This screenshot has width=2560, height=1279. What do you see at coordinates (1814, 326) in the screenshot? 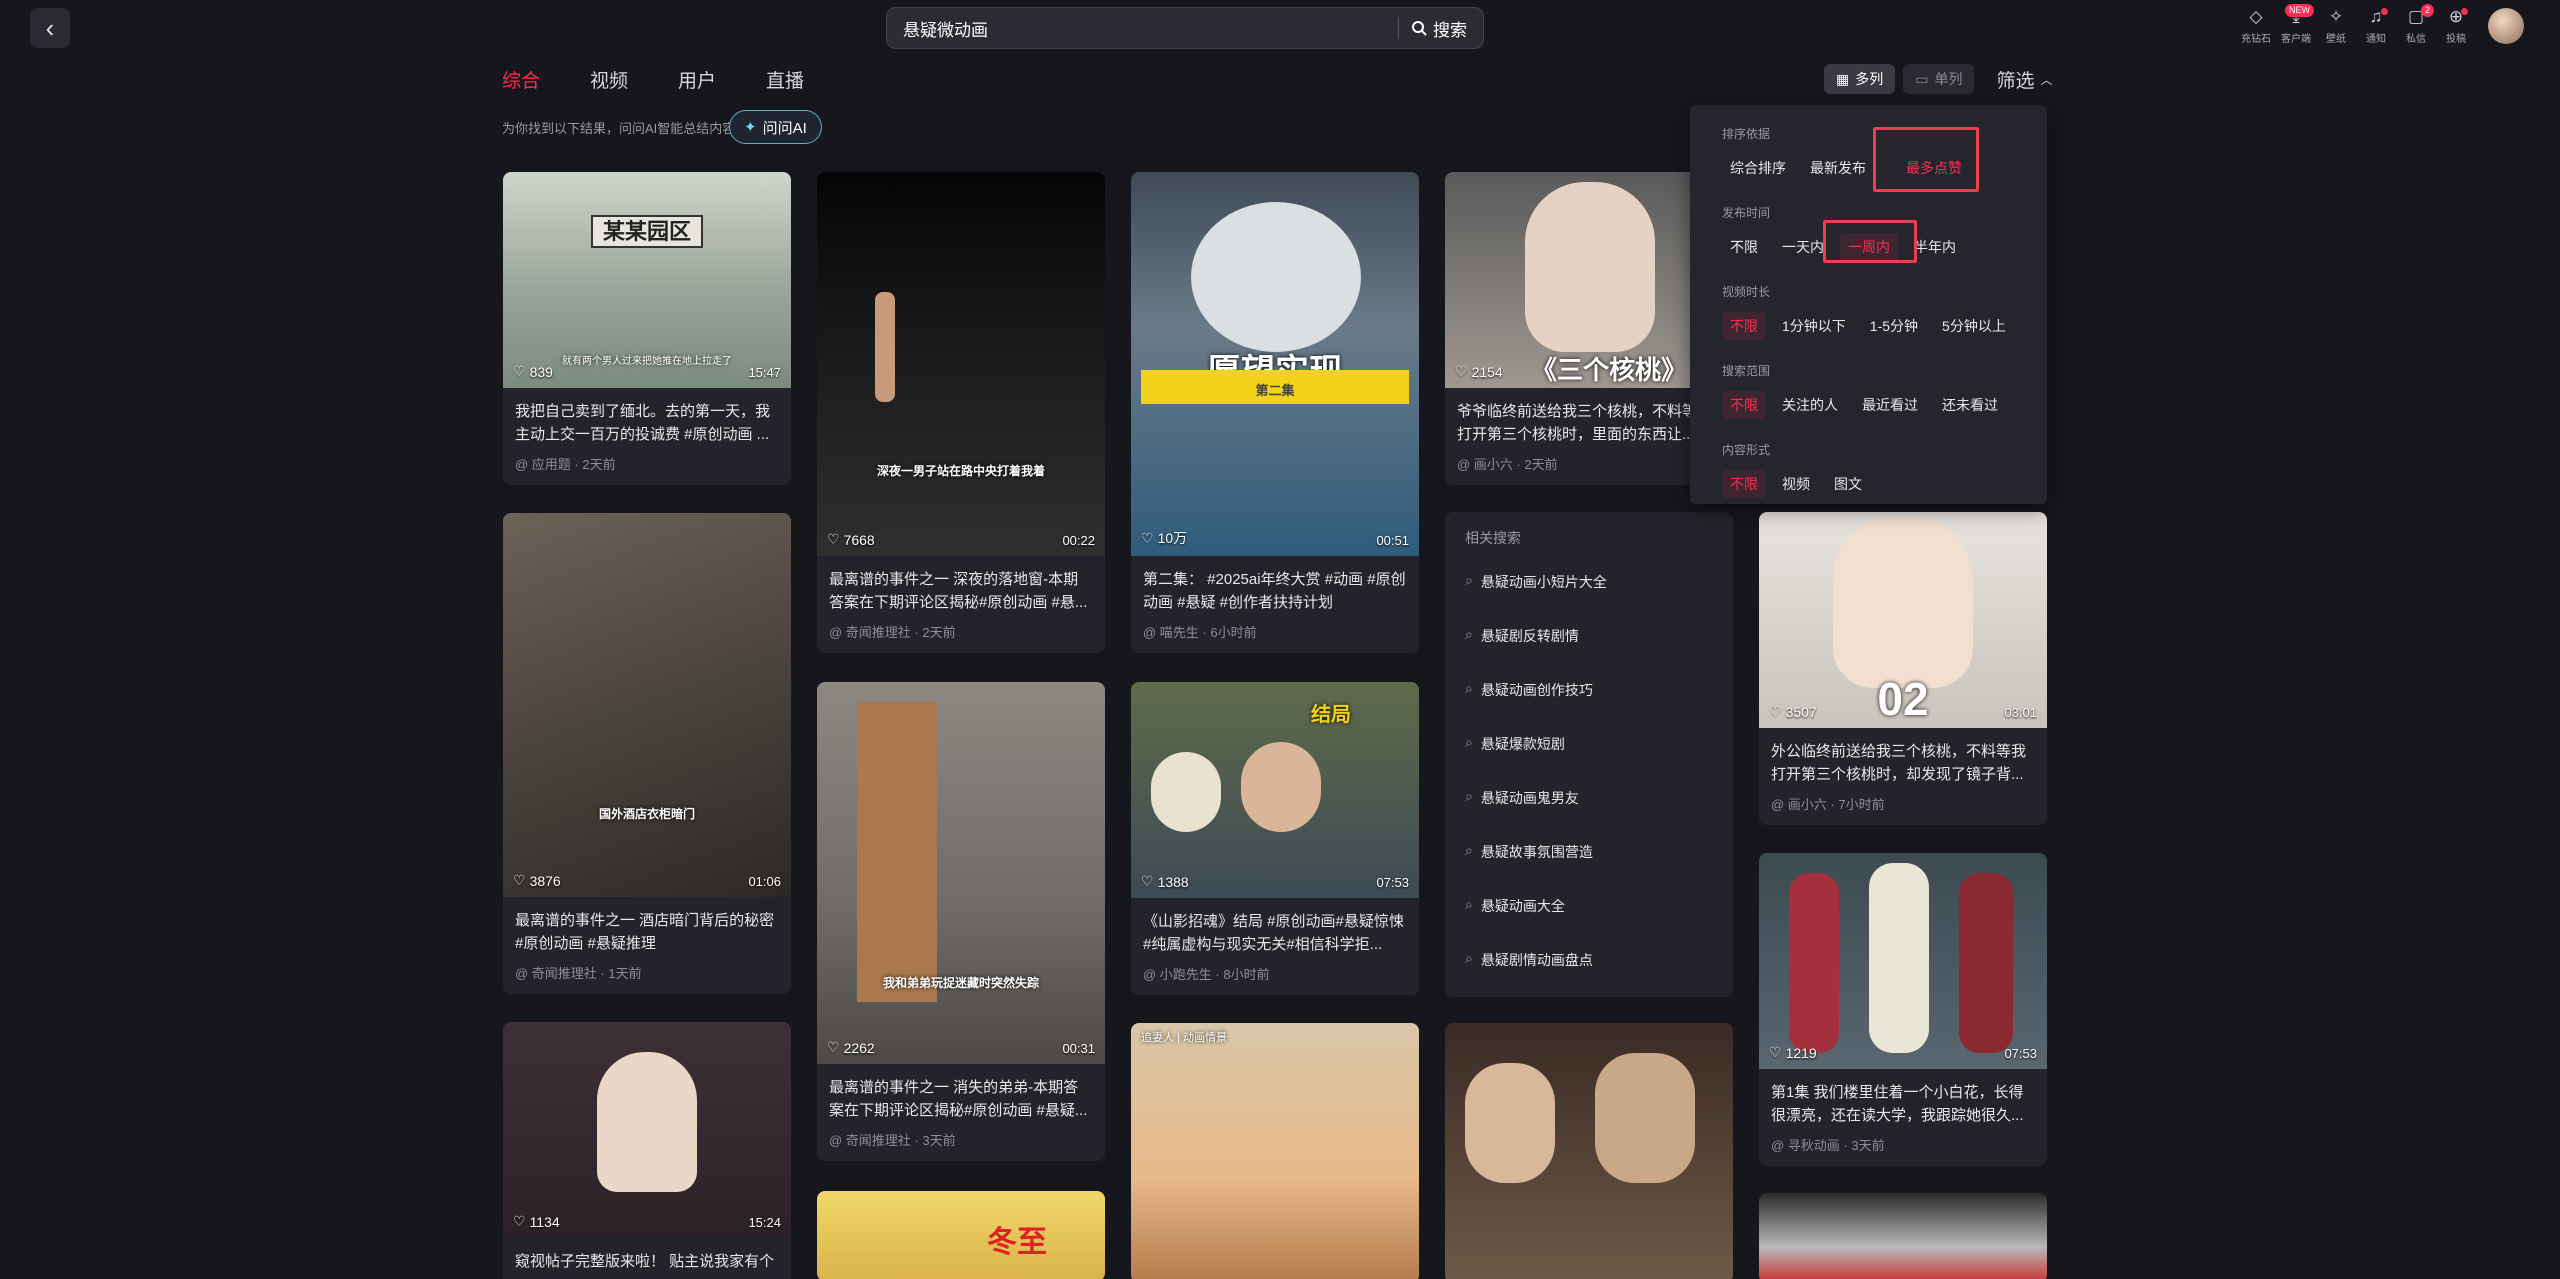
I see `duration-option-under-1min: 1分钟以下` at bounding box center [1814, 326].